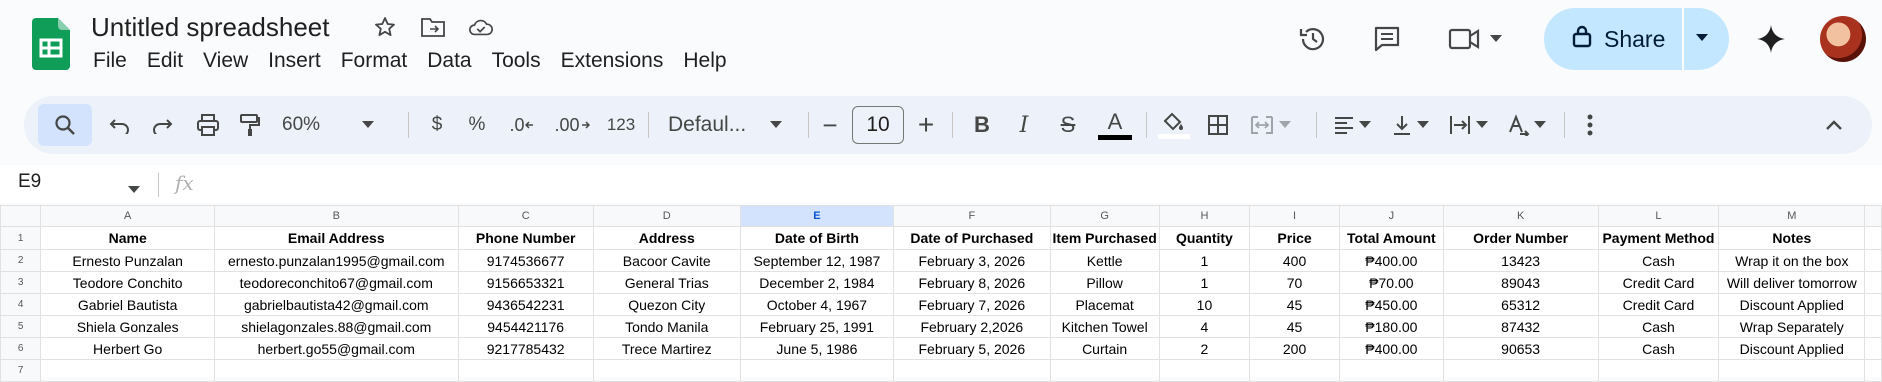 Image resolution: width=1882 pixels, height=382 pixels. I want to click on menu-view: View, so click(225, 61).